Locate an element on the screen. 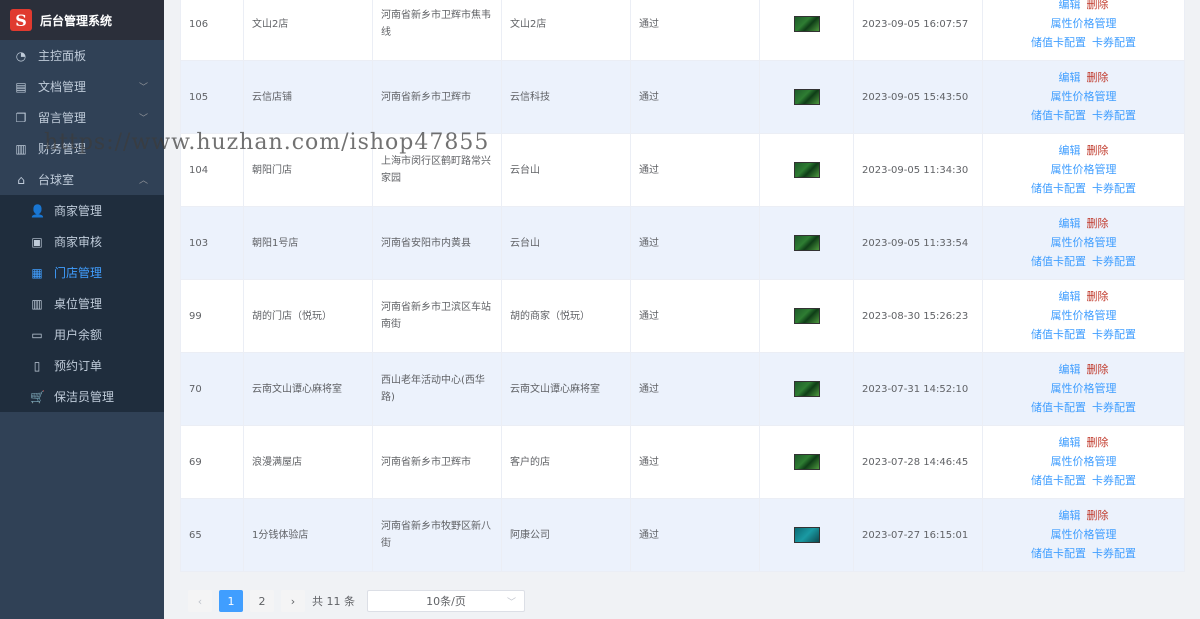  cell-merchant: 云台山 is located at coordinates (566, 243).